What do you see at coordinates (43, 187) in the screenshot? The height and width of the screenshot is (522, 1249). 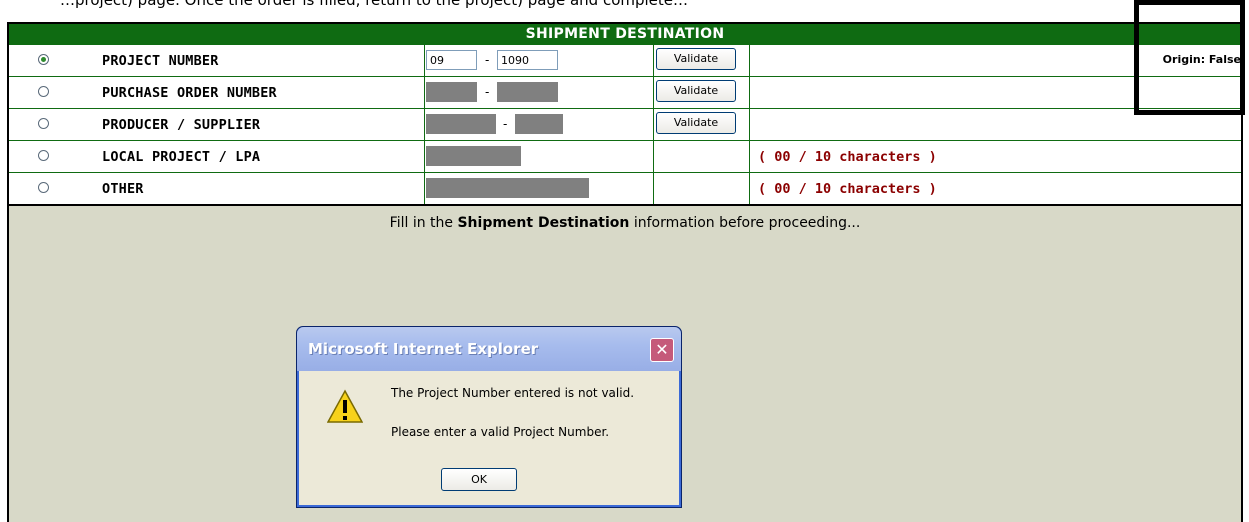 I see `radio-other` at bounding box center [43, 187].